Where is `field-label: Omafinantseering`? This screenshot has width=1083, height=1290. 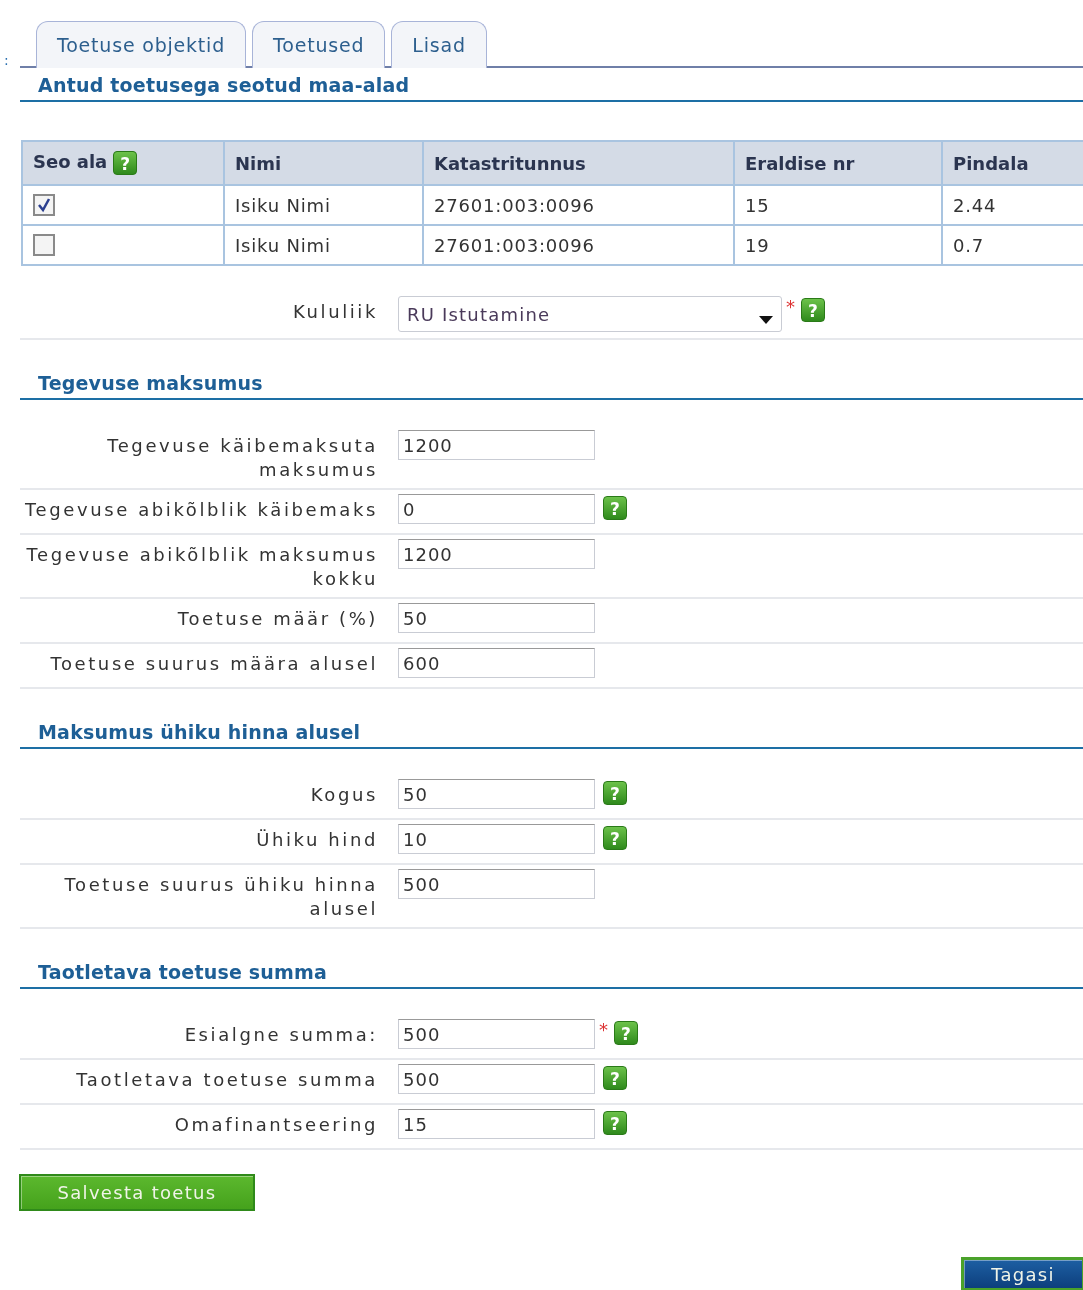
field-label: Omafinantseering is located at coordinates (275, 1125).